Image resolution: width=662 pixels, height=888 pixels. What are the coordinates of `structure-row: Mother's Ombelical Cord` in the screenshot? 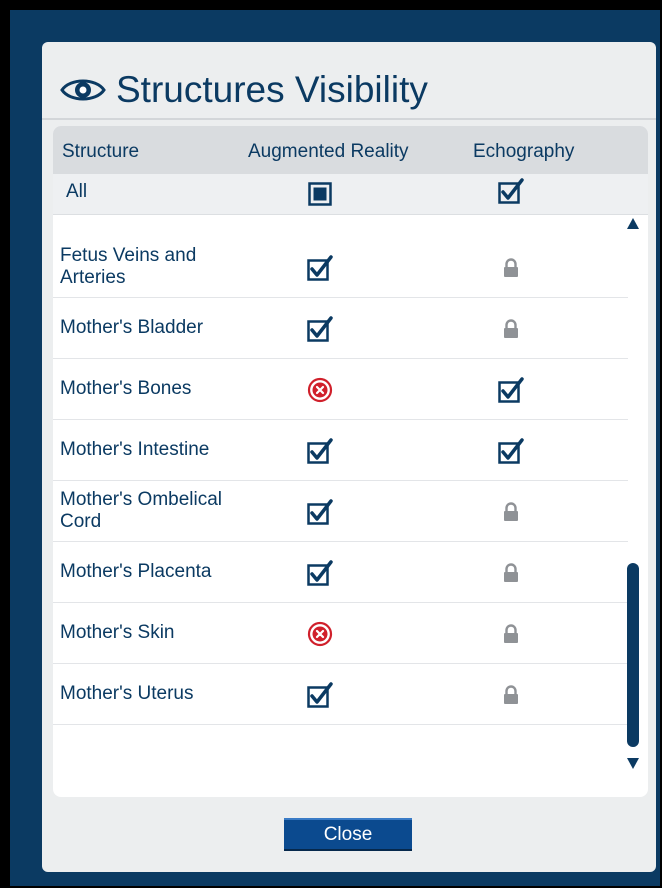 It's located at (340, 511).